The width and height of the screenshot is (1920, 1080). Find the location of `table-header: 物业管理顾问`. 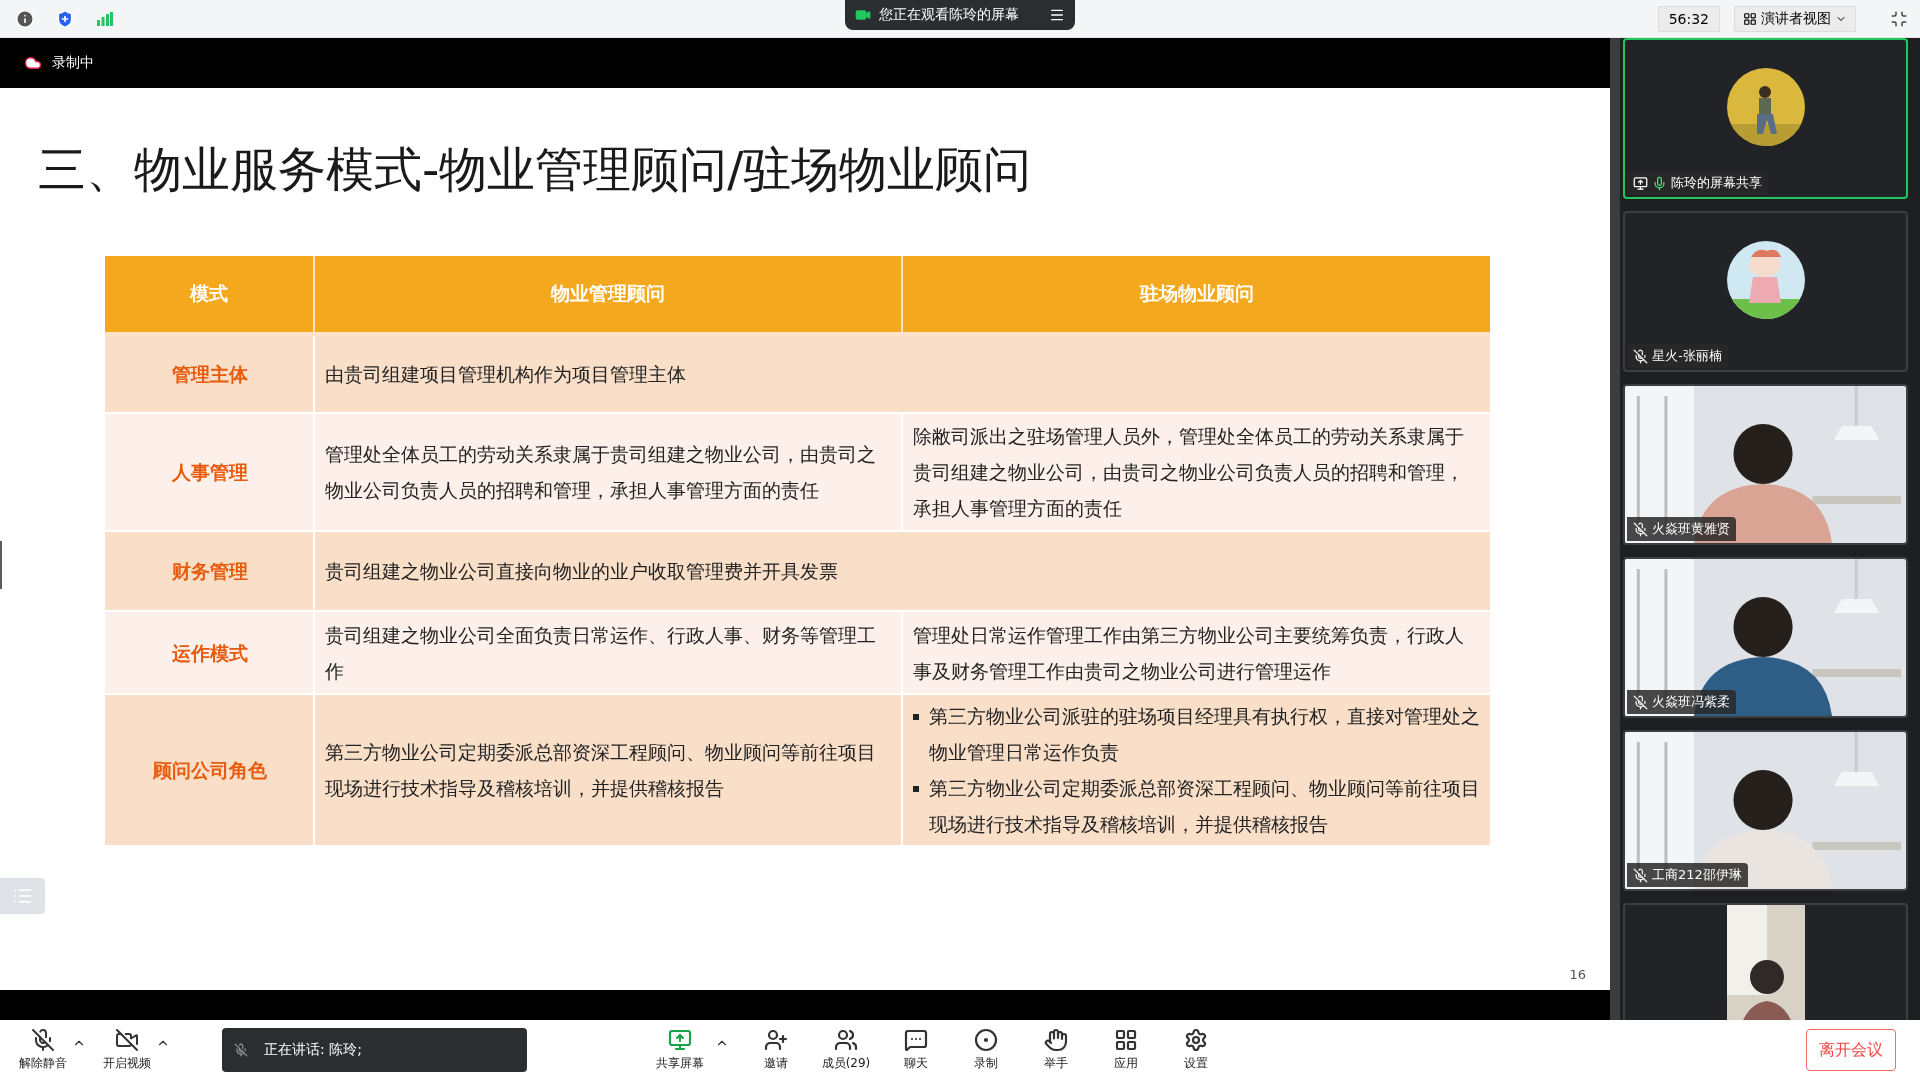

table-header: 物业管理顾问 is located at coordinates (609, 296).